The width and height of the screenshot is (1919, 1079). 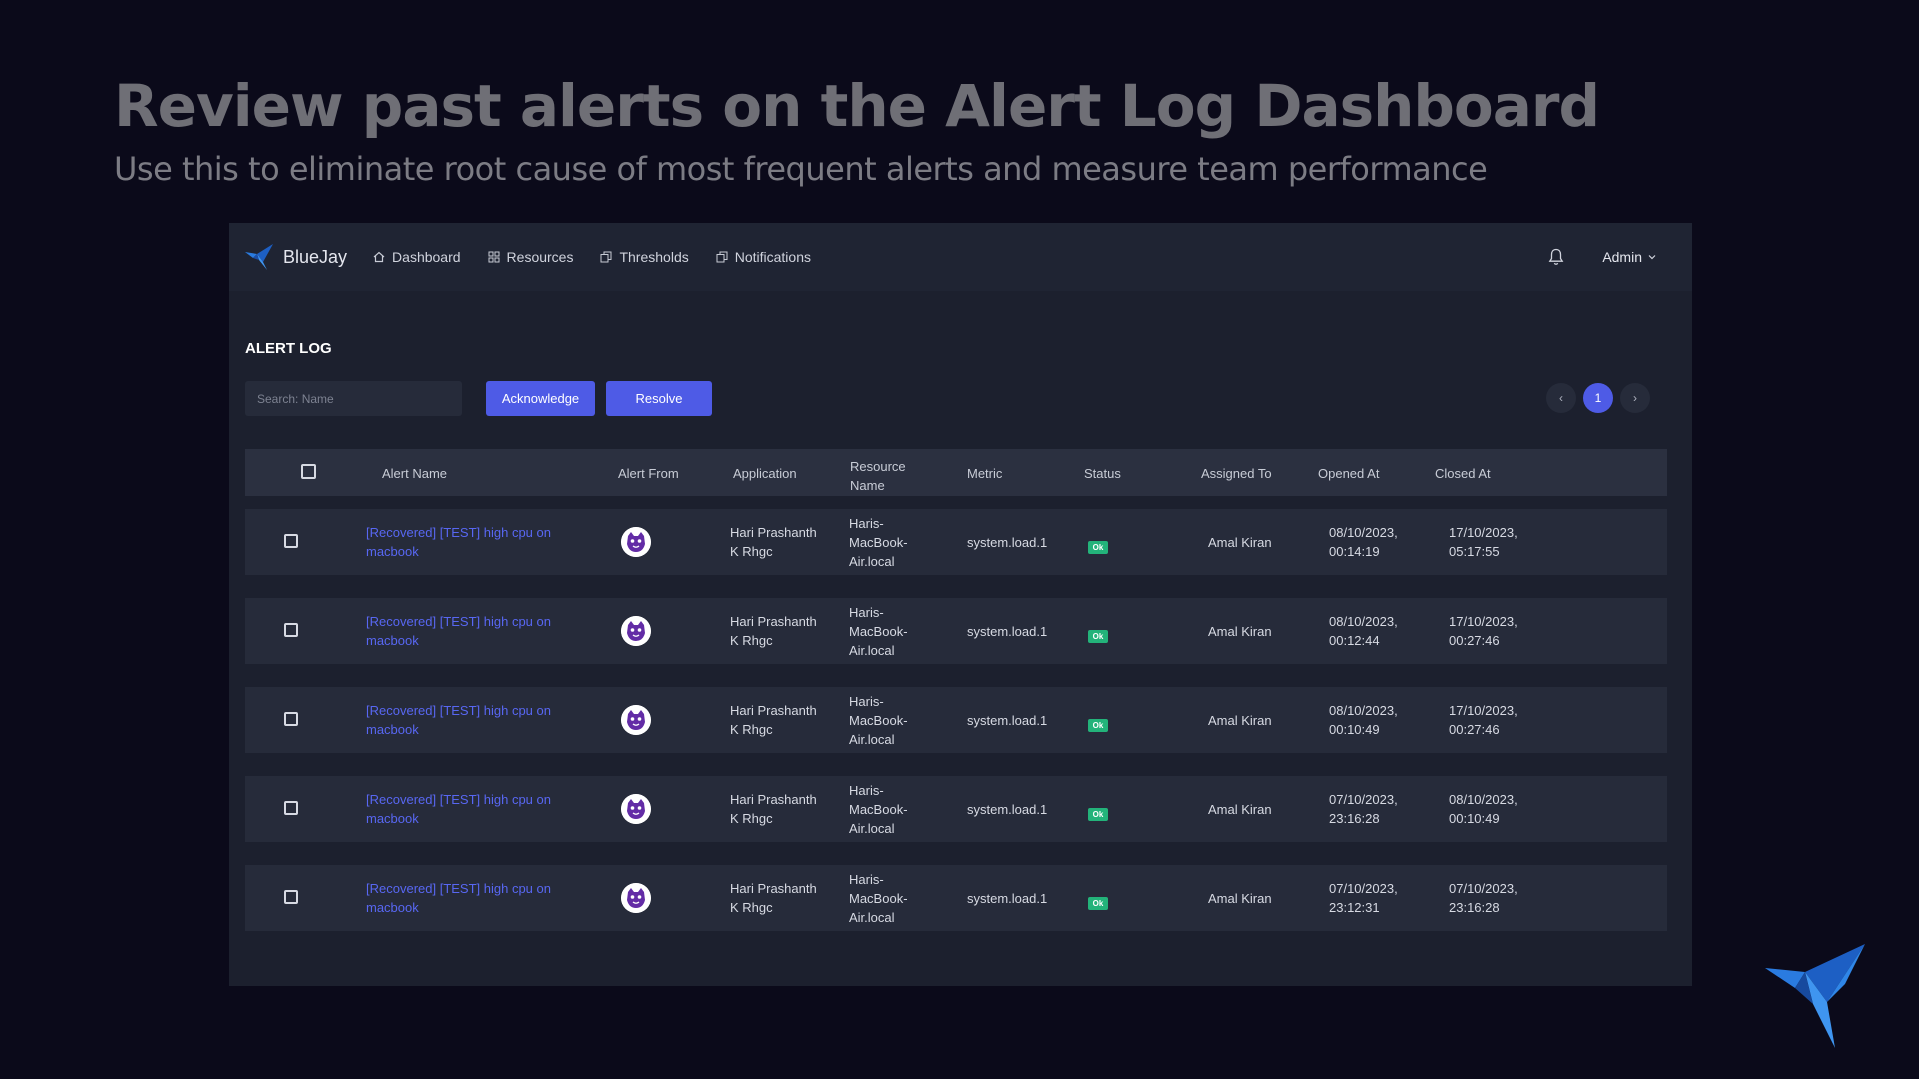 What do you see at coordinates (1363, 898) in the screenshot?
I see `opened-at-cell: 07/10/2023, 23:12:31` at bounding box center [1363, 898].